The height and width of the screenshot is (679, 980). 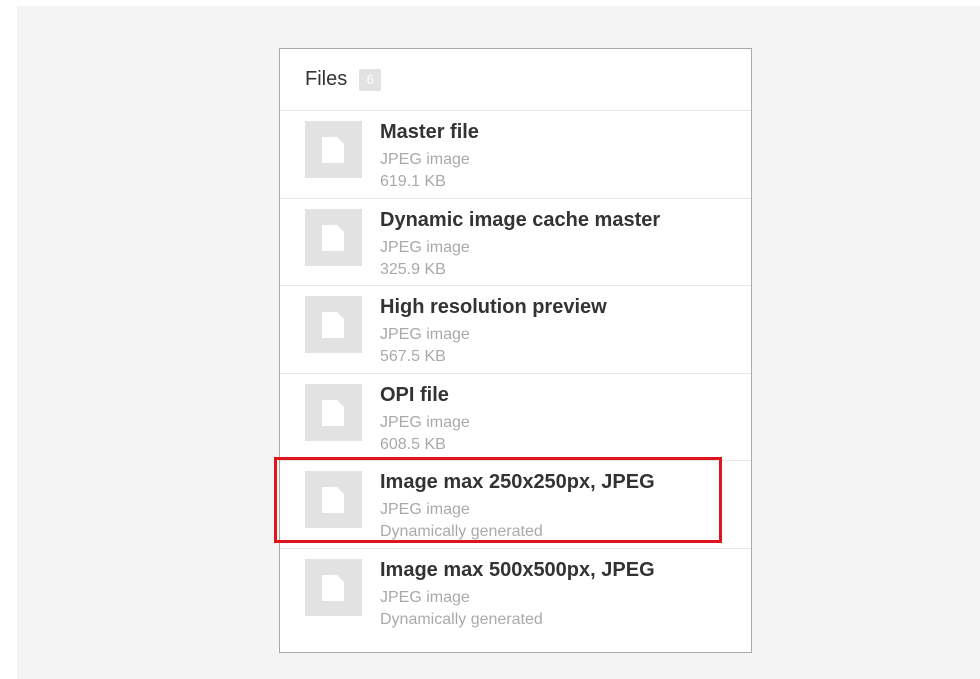 What do you see at coordinates (520, 220) in the screenshot?
I see `file-name: Dynamic image cache master` at bounding box center [520, 220].